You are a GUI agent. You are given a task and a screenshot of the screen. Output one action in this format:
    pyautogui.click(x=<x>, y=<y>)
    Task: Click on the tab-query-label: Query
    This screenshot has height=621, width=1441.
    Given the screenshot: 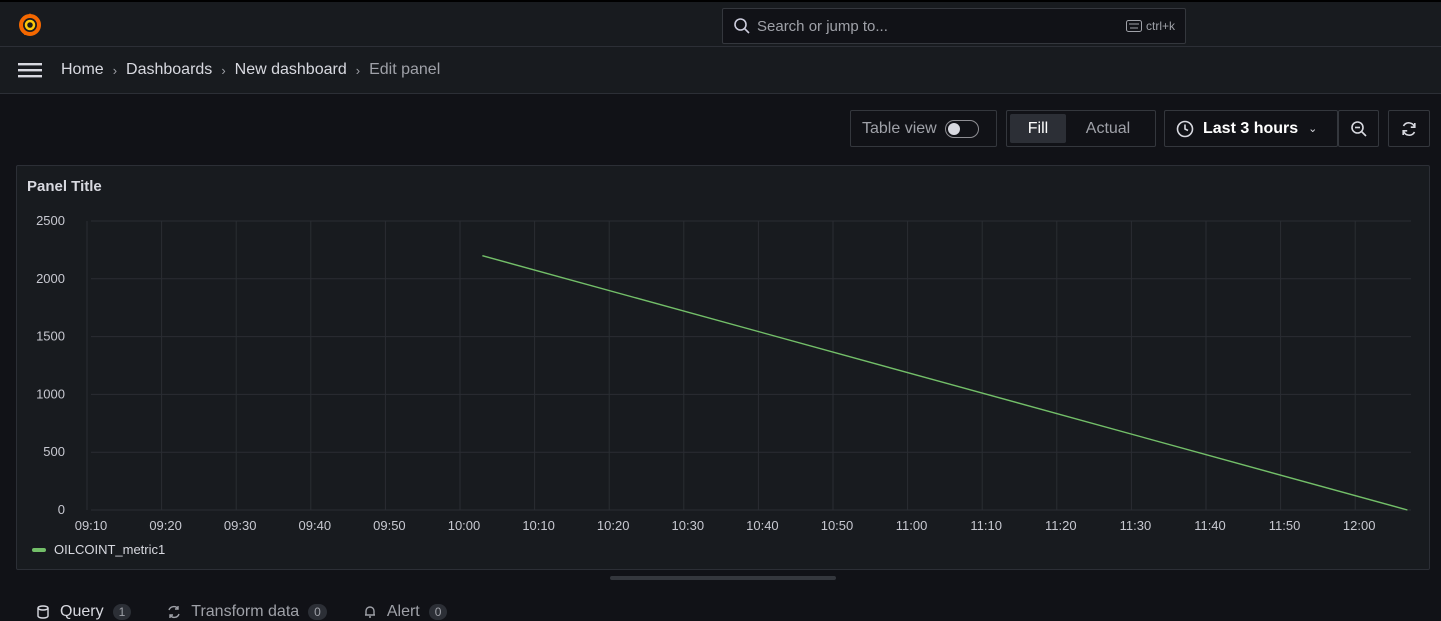 What is the action you would take?
    pyautogui.click(x=82, y=612)
    